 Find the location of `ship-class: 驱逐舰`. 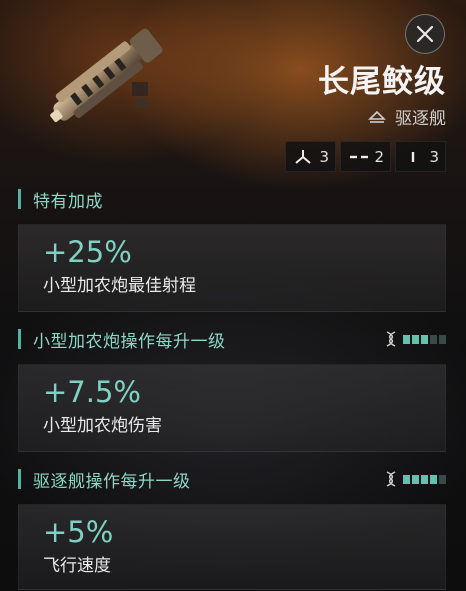

ship-class: 驱逐舰 is located at coordinates (406, 116).